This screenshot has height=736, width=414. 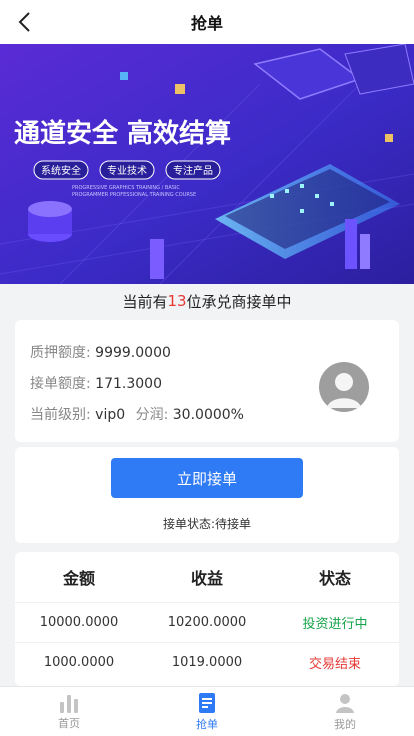 I want to click on back-button, so click(x=24, y=22).